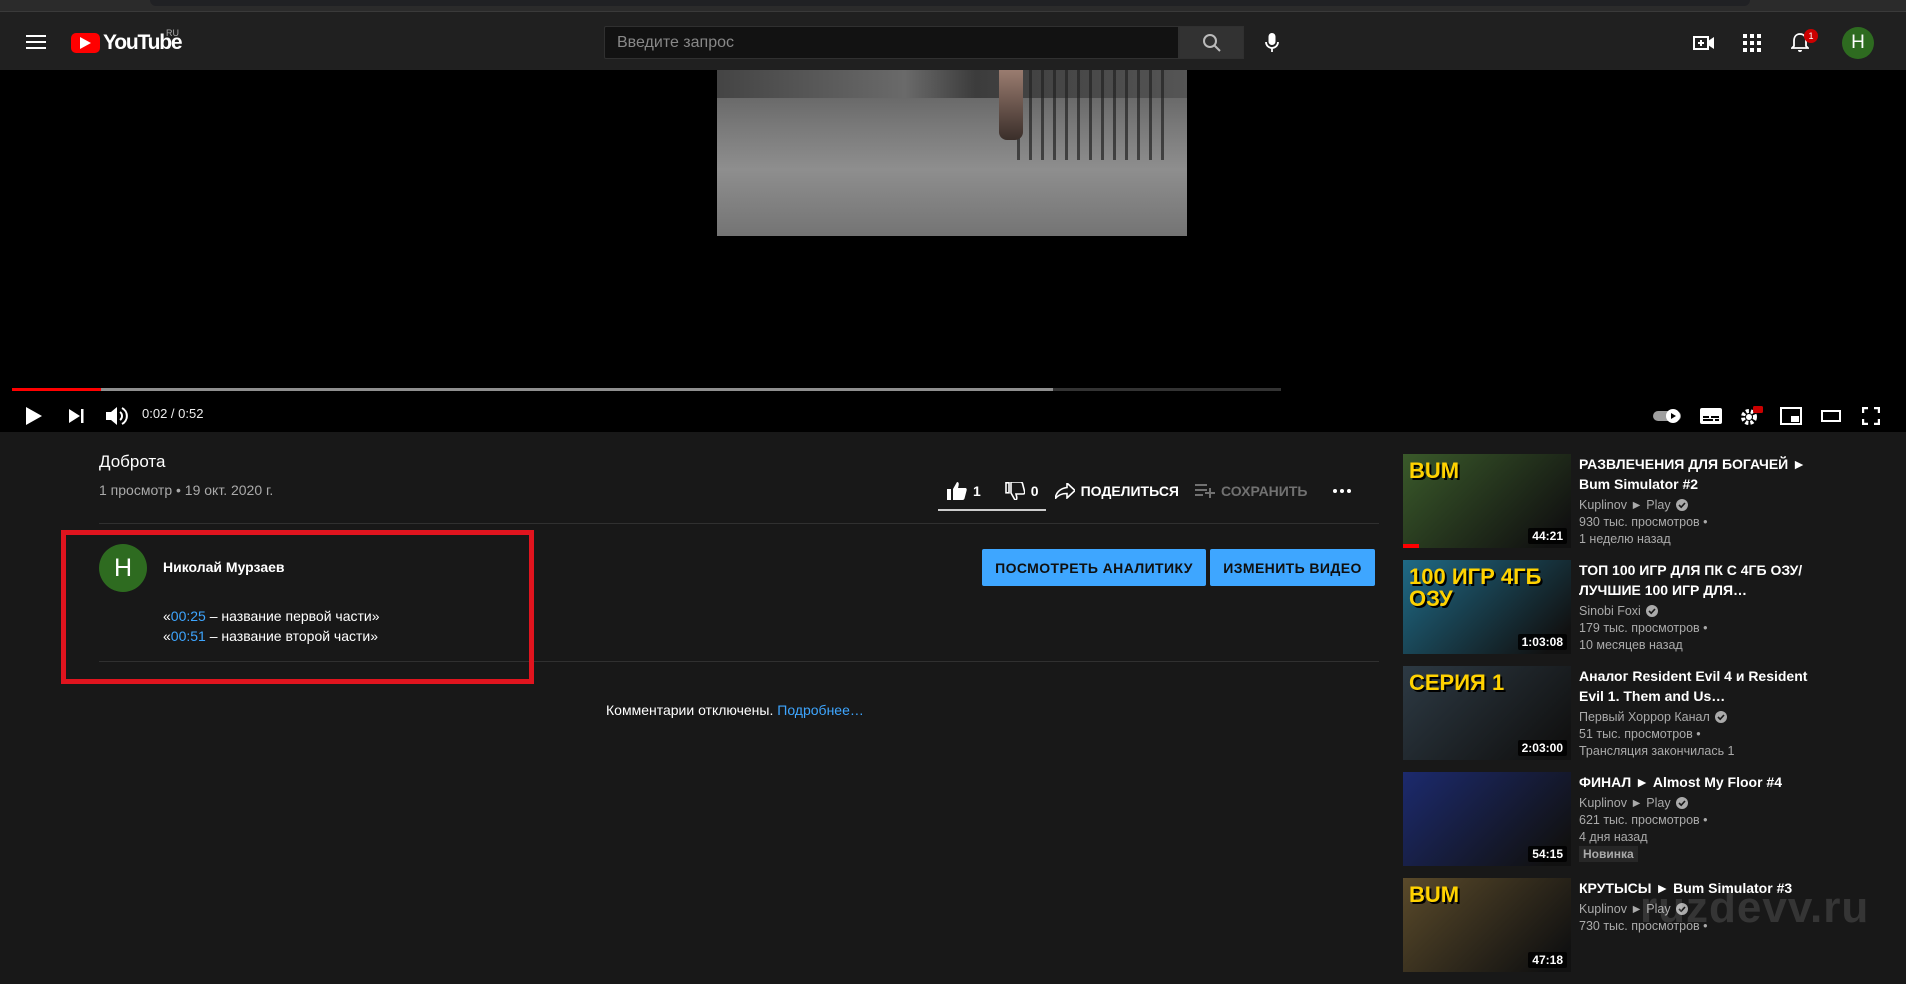  What do you see at coordinates (34, 416) in the screenshot?
I see `play-icon` at bounding box center [34, 416].